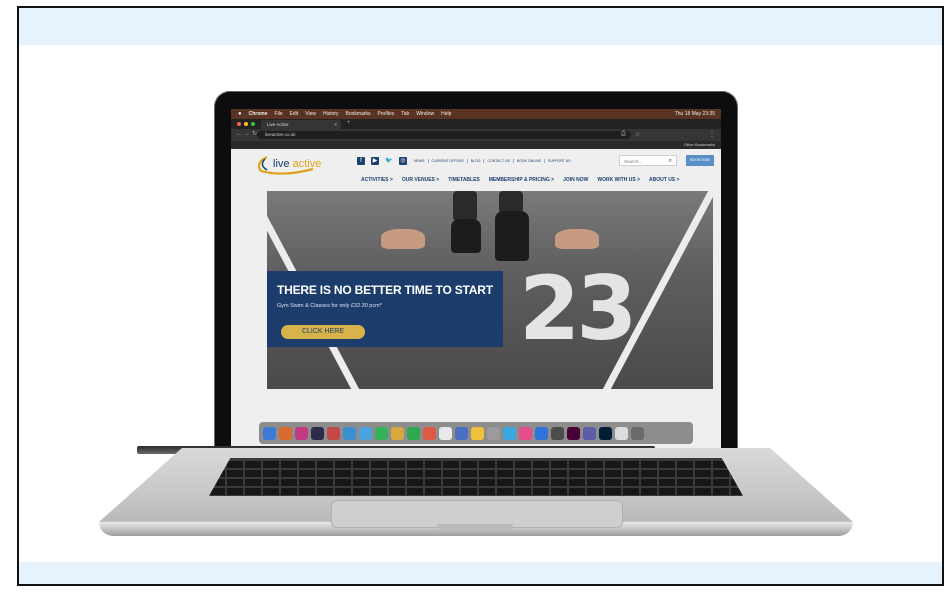  Describe the element at coordinates (331, 114) in the screenshot. I see `menu-history: History` at that location.